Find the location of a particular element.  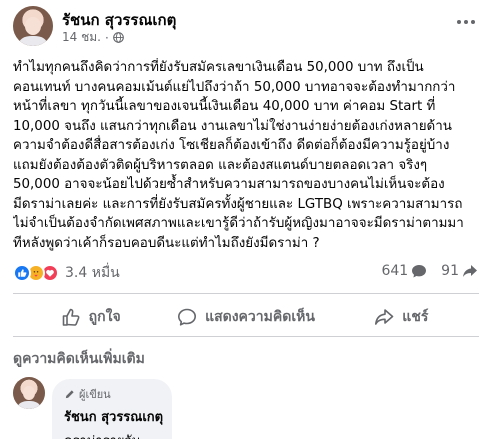

reactions-summary: 3.4 หมื่น is located at coordinates (66, 273).